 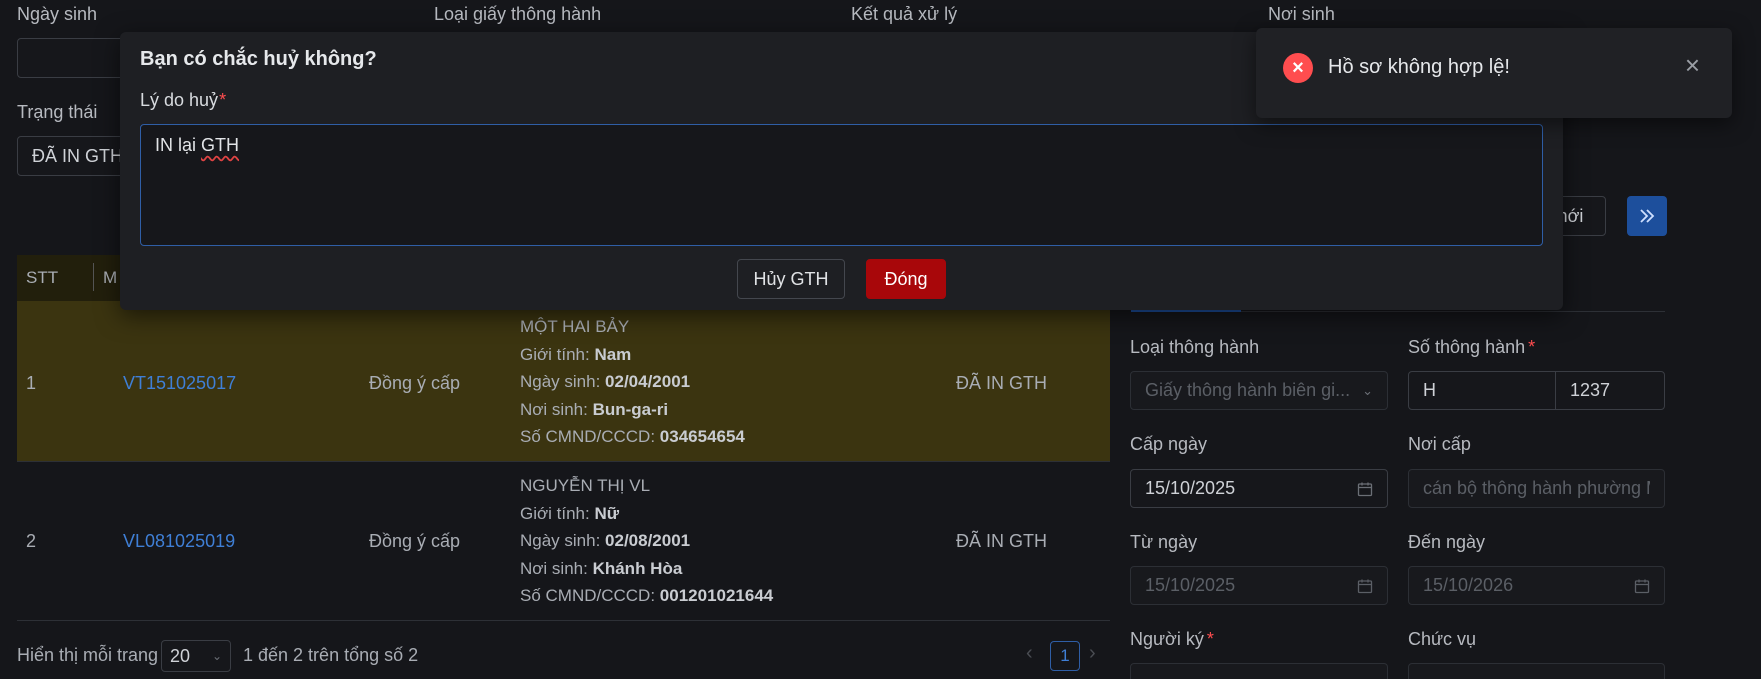 I want to click on row-stt: 1, so click(x=31, y=383).